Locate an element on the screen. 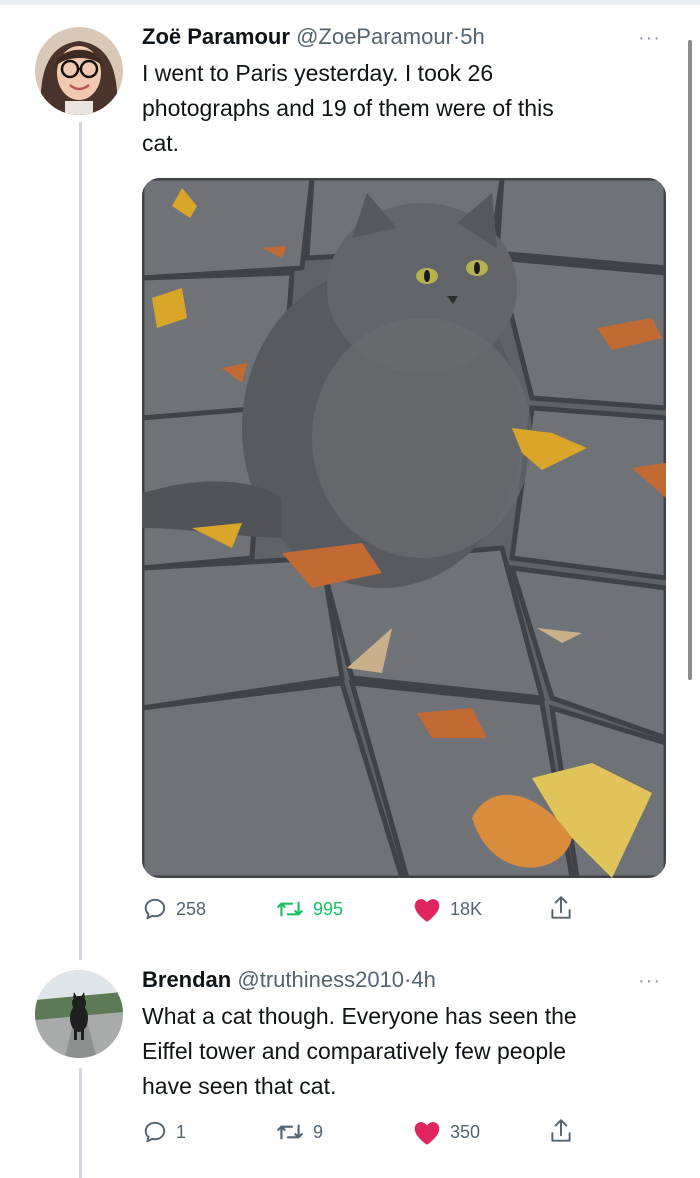  scrollbar is located at coordinates (690, 360).